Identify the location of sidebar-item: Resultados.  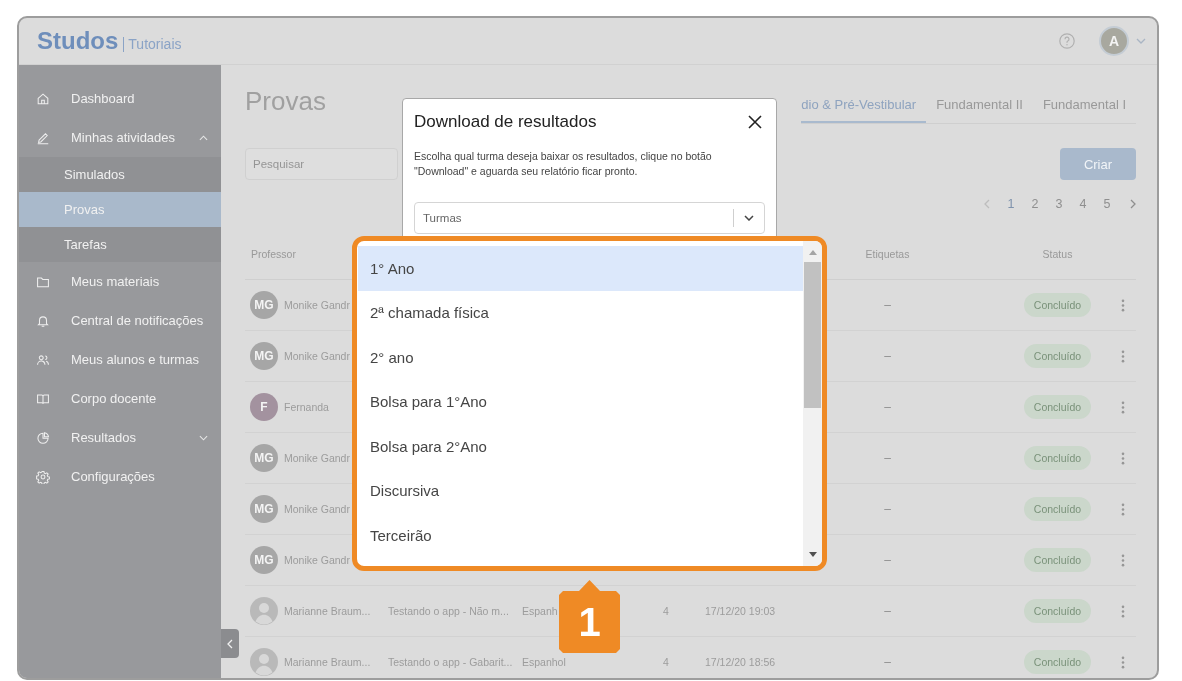
(120, 437).